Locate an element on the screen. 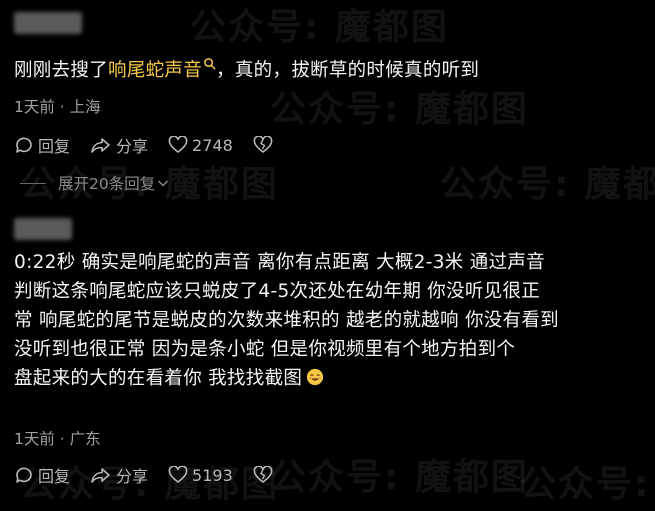 This screenshot has width=655, height=511. comment-line: 0:22秒 确实是响尾蛇的声音 离你有点距离 大概2-3米 通过声音 is located at coordinates (279, 262).